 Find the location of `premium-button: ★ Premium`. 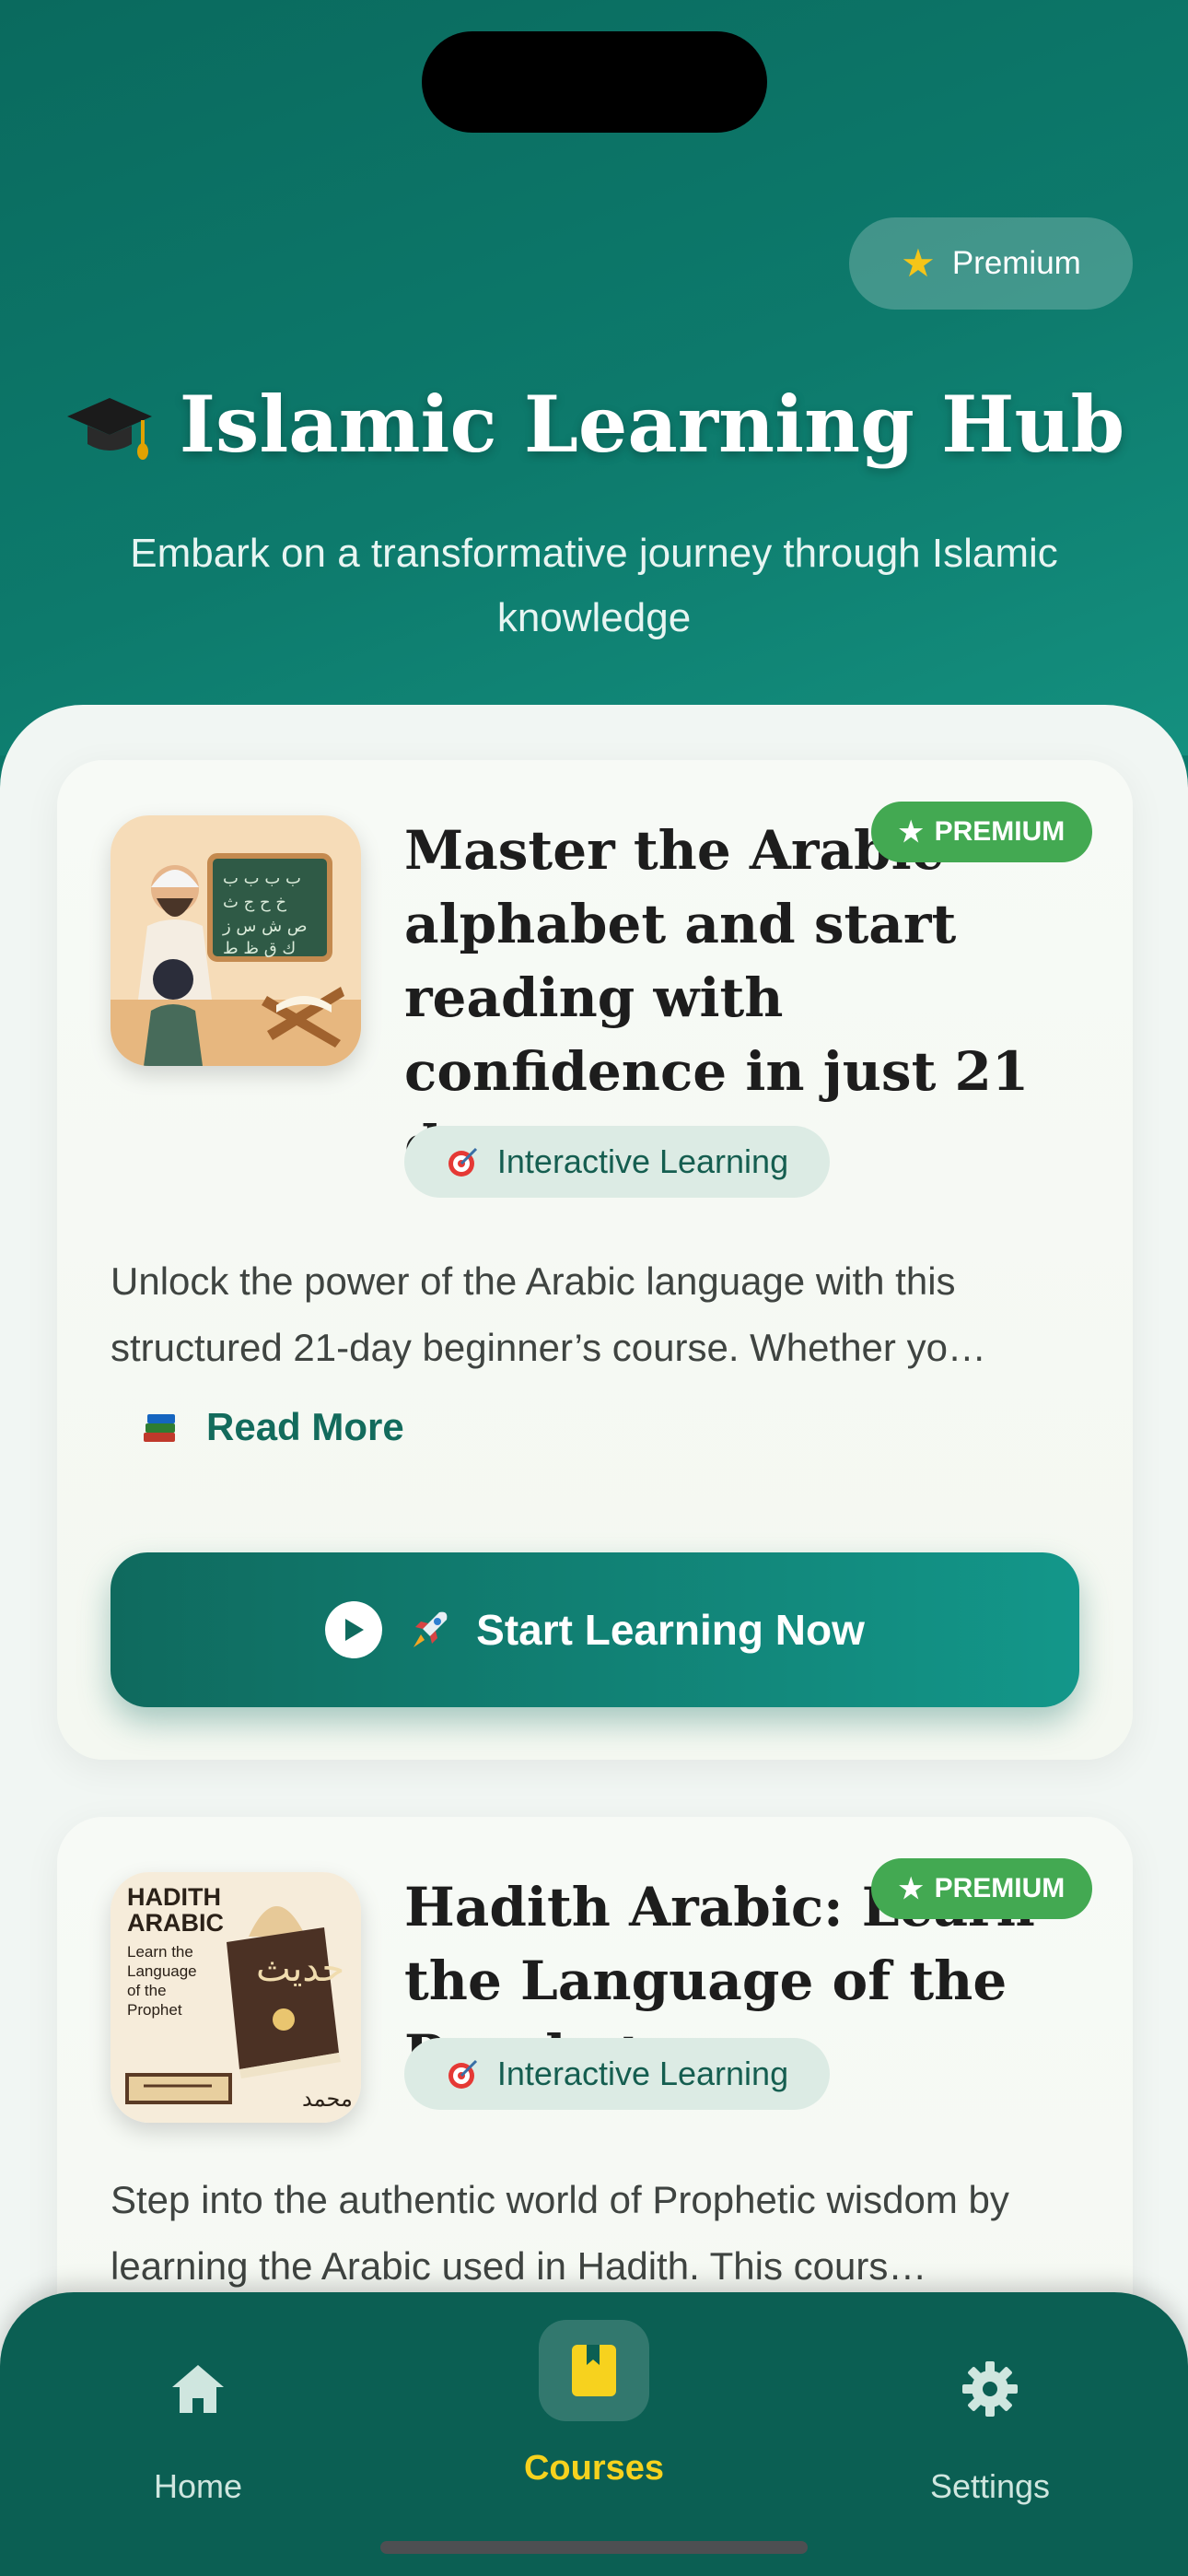

premium-button: ★ Premium is located at coordinates (991, 263).